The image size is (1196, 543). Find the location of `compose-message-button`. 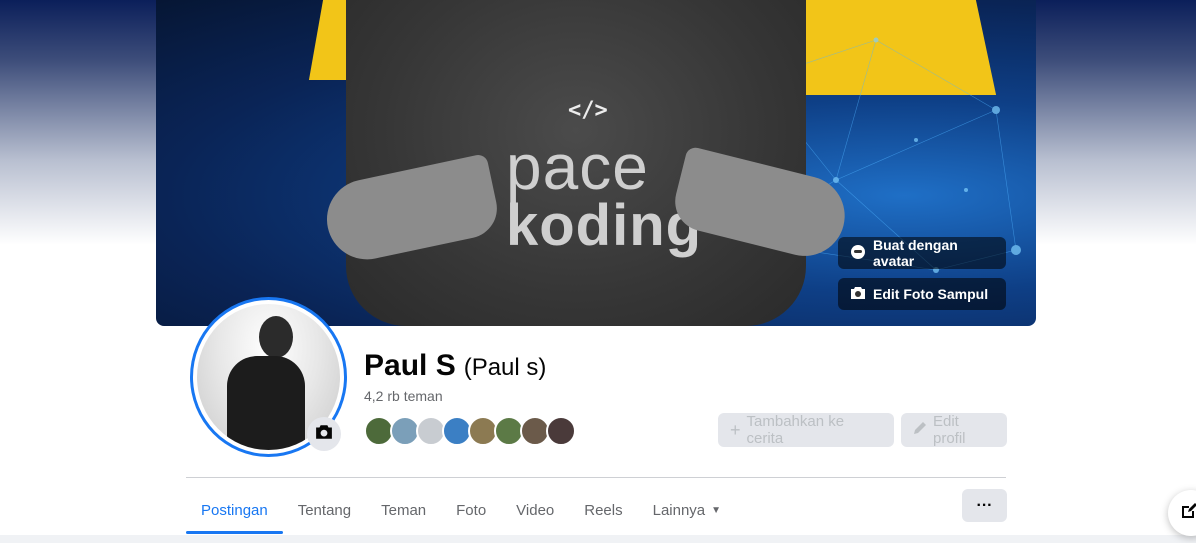

compose-message-button is located at coordinates (1182, 513).